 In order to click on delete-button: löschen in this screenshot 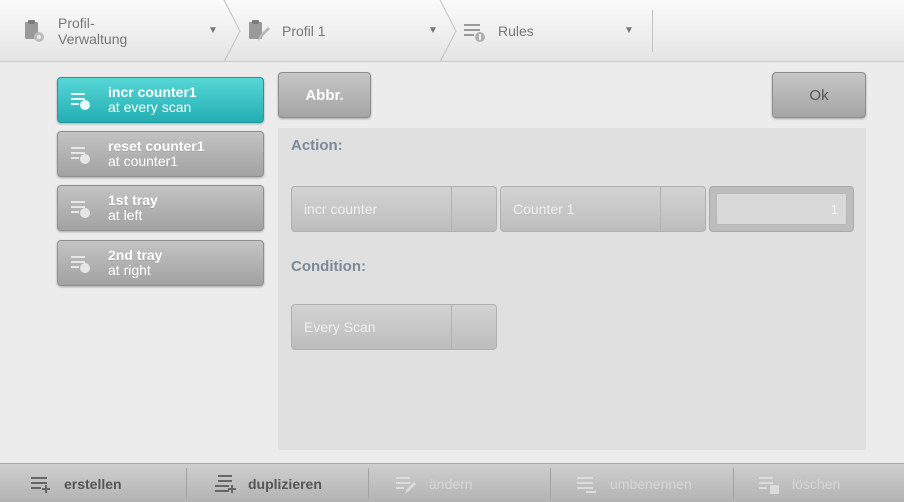, I will do `click(799, 483)`.